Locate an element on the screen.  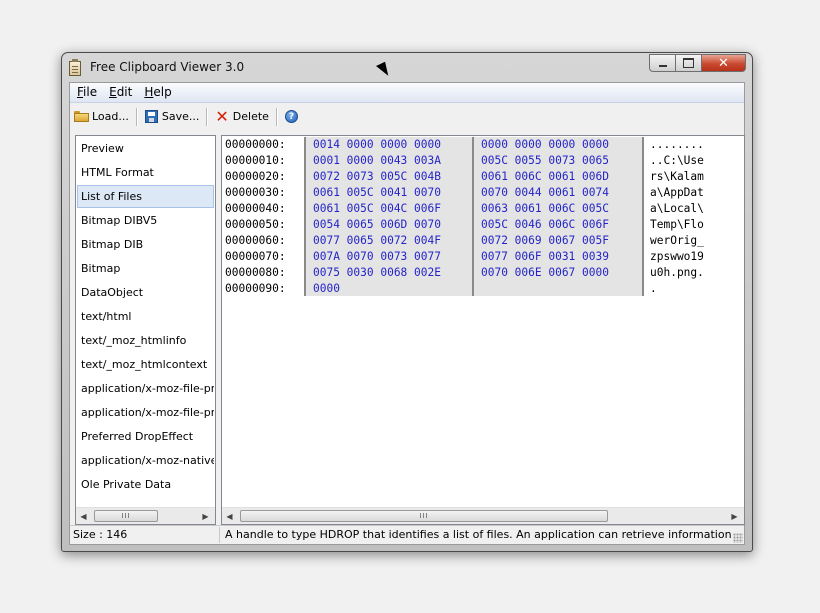
format-list-item: HTML Format is located at coordinates (145, 172).